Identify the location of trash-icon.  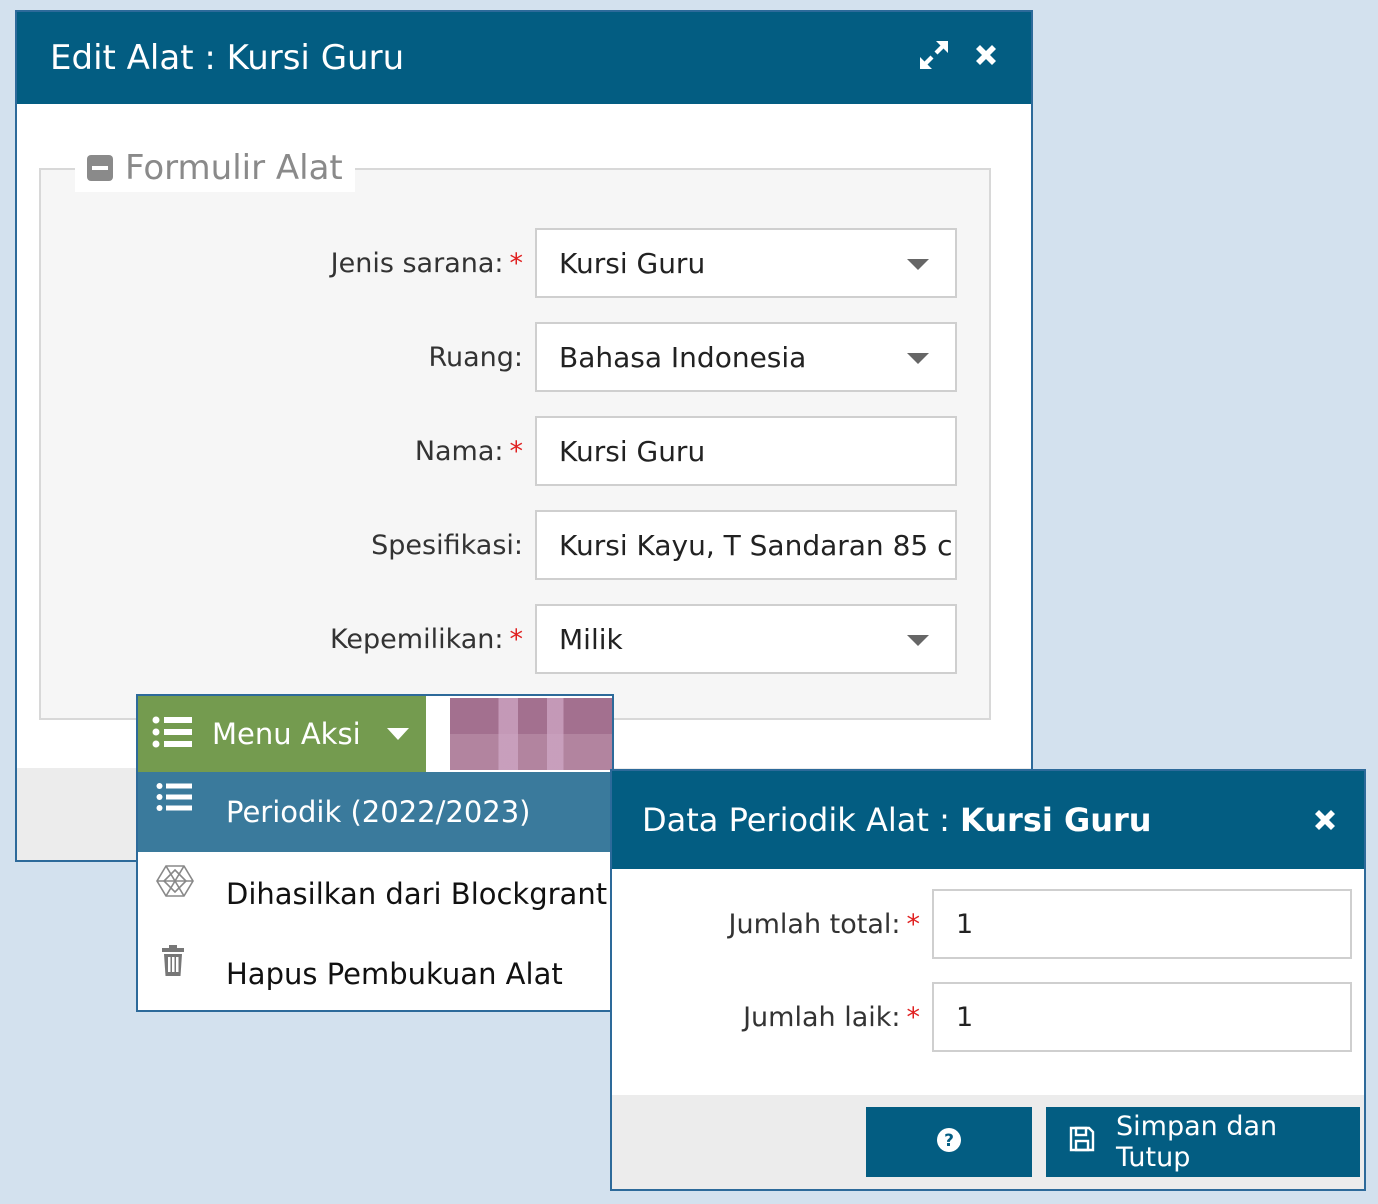
(174, 962).